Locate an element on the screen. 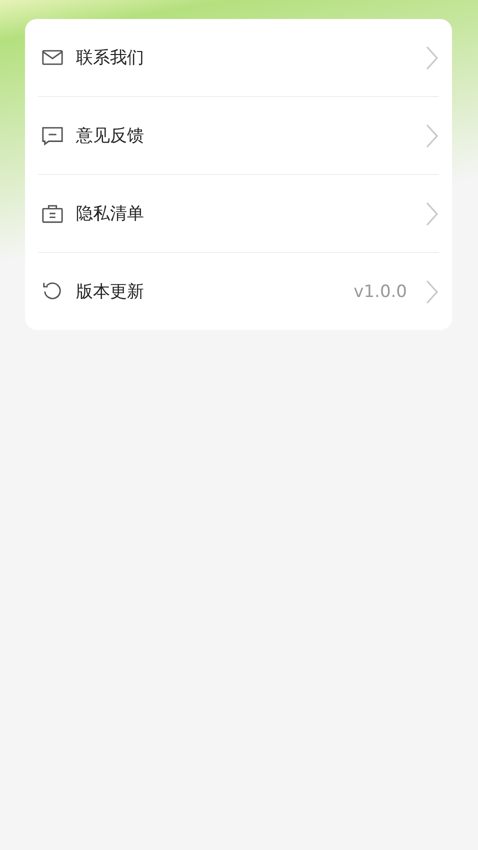  version-text: v1.0.0 is located at coordinates (380, 292).